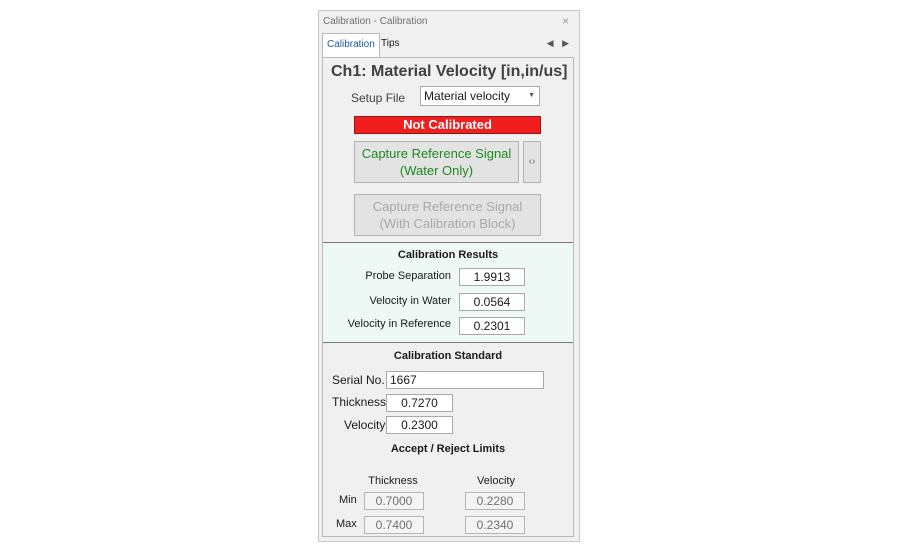 Image resolution: width=900 pixels, height=550 pixels. Describe the element at coordinates (492, 302) in the screenshot. I see `velocity-in-water-value: 0.0564` at that location.